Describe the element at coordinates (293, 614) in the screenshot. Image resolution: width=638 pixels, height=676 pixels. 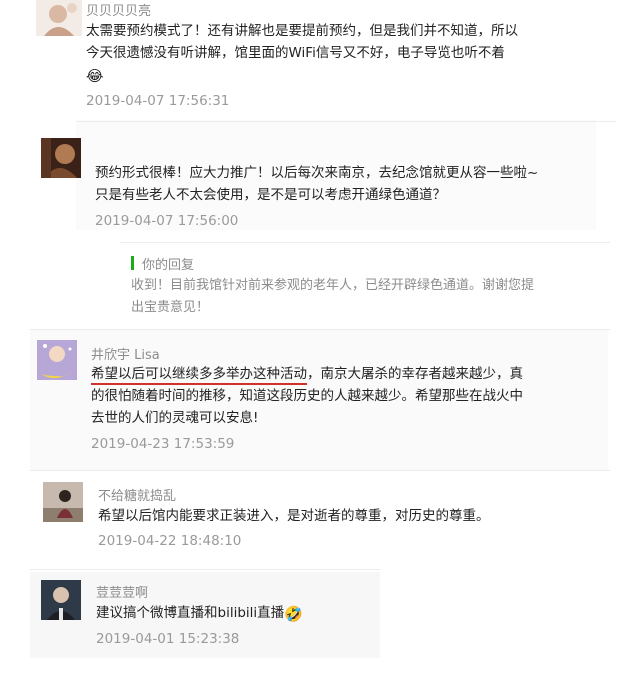
I see `rolling-laughing-emoji-icon: 🤣` at that location.